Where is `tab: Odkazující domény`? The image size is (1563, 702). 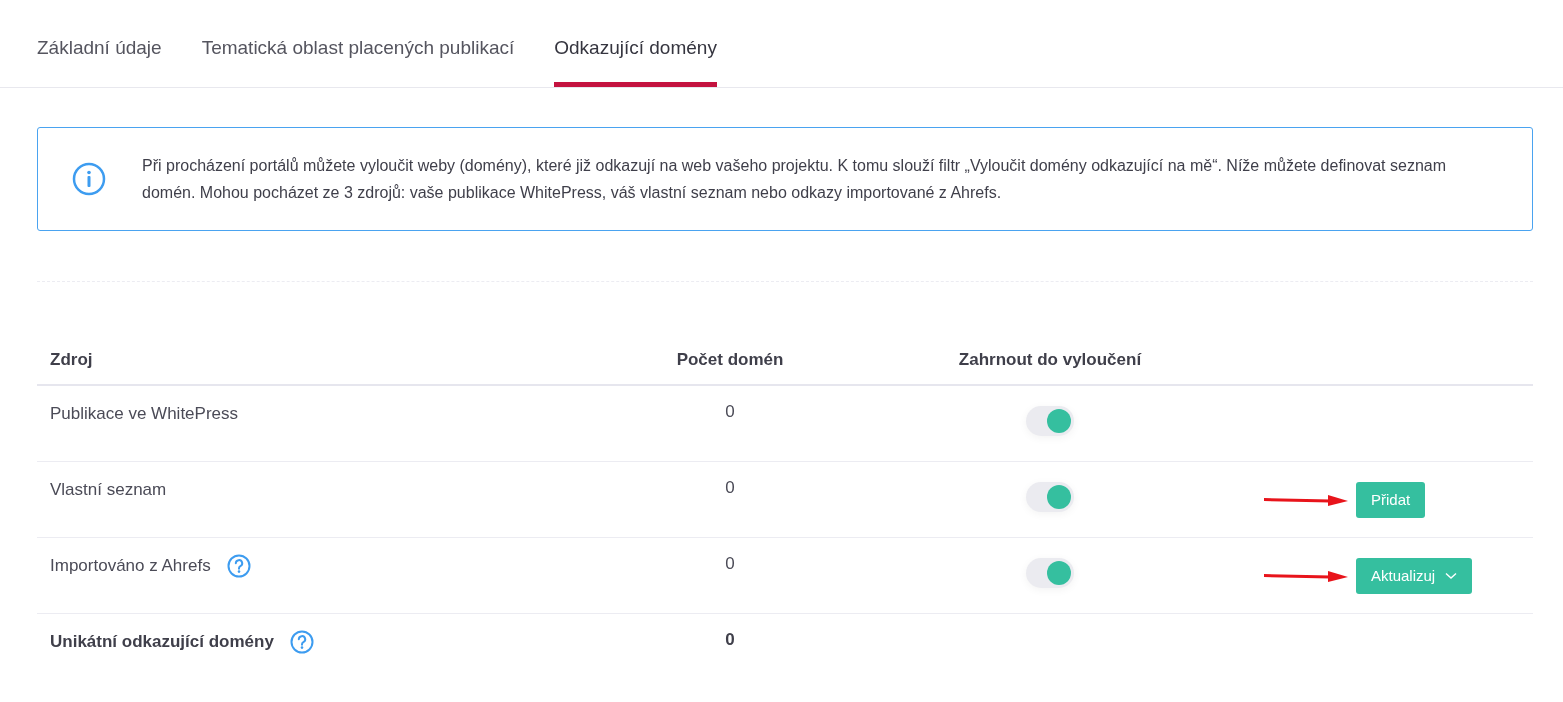 tab: Odkazující domény is located at coordinates (635, 43).